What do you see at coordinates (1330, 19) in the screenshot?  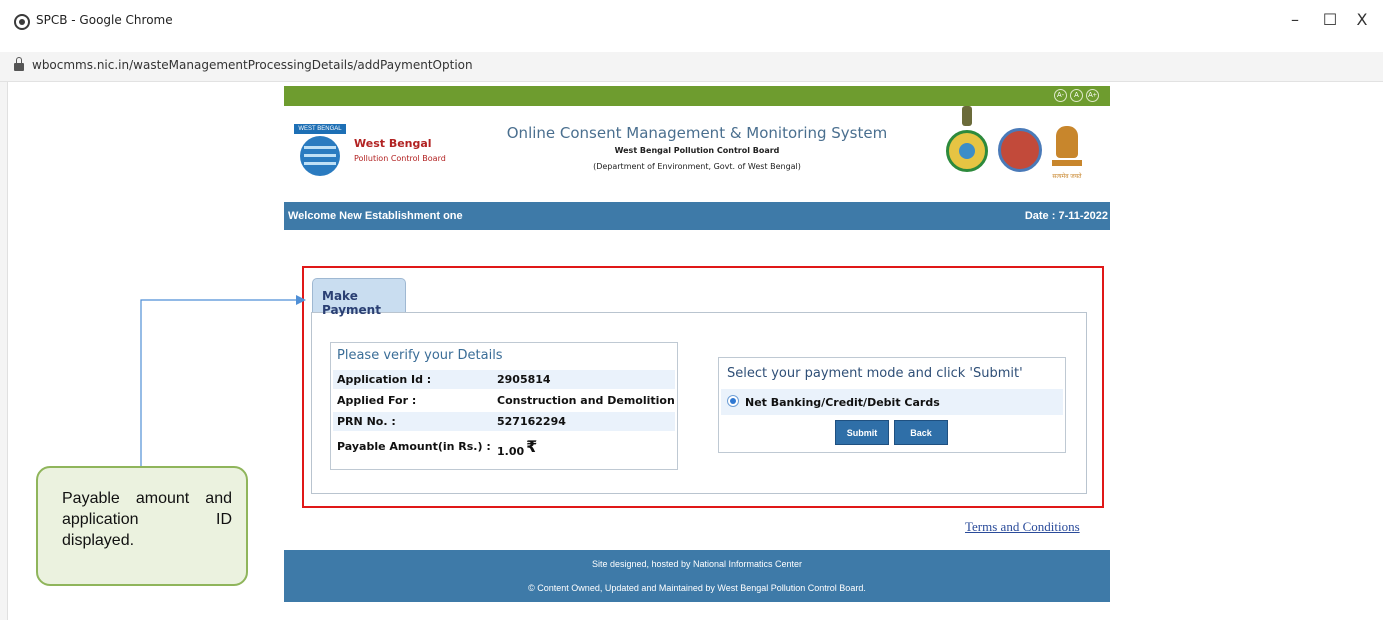 I see `maximize-button: ☐` at bounding box center [1330, 19].